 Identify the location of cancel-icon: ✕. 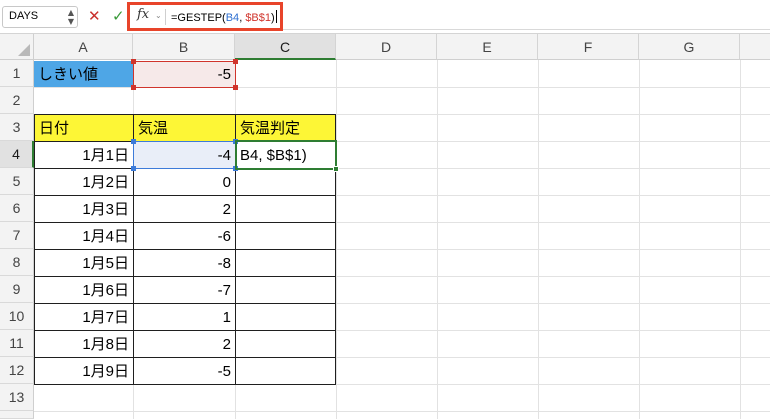
(95, 16).